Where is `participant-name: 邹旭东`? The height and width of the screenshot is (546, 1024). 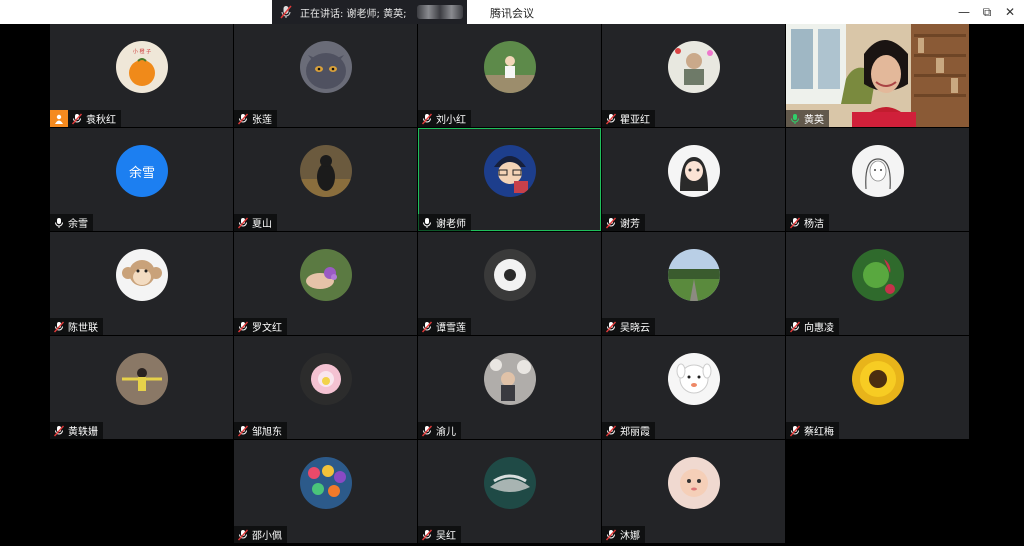 participant-name: 邹旭东 is located at coordinates (267, 432).